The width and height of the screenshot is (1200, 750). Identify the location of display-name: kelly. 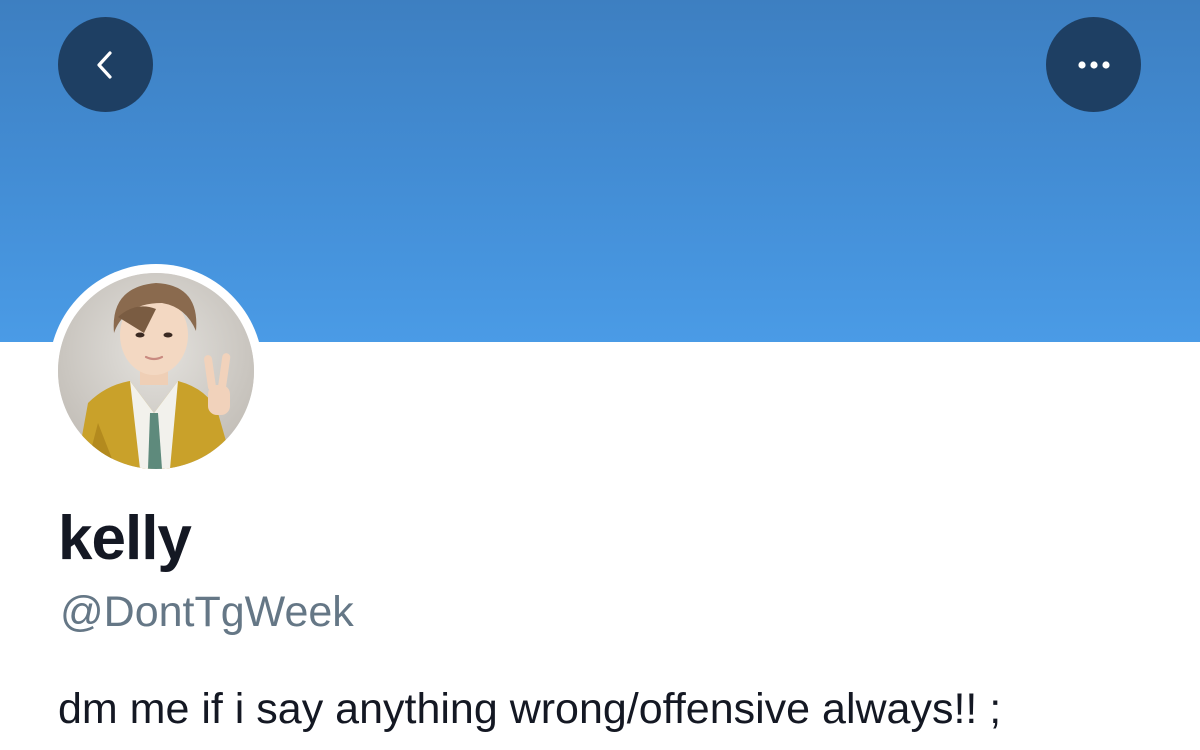
(125, 538).